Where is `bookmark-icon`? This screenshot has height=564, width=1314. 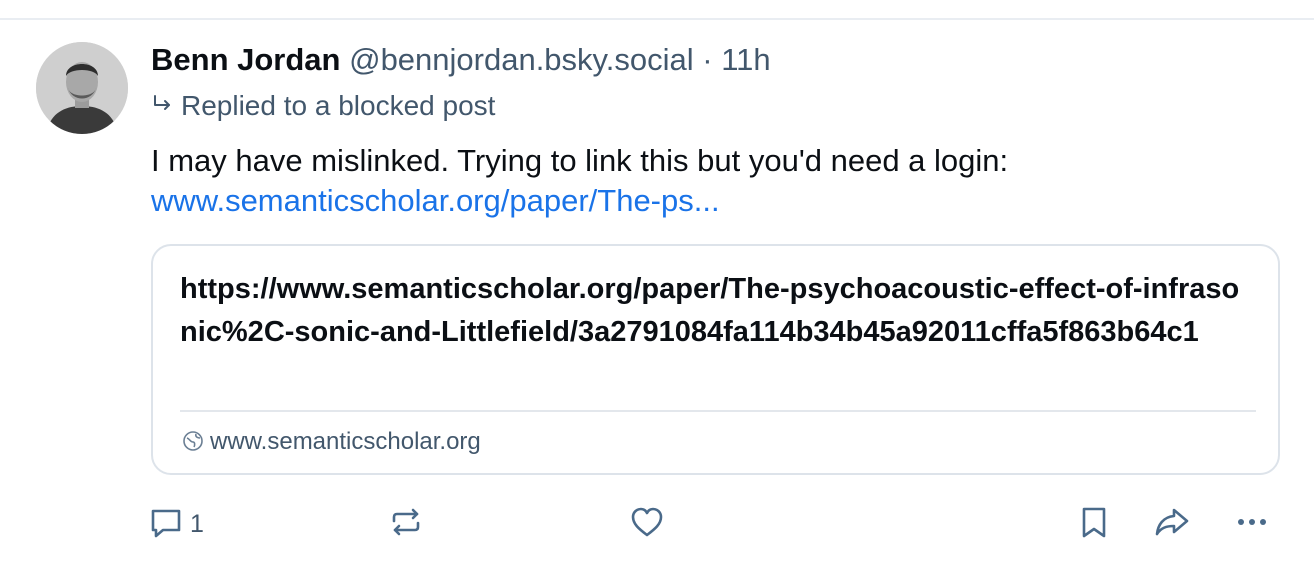
bookmark-icon is located at coordinates (1094, 524).